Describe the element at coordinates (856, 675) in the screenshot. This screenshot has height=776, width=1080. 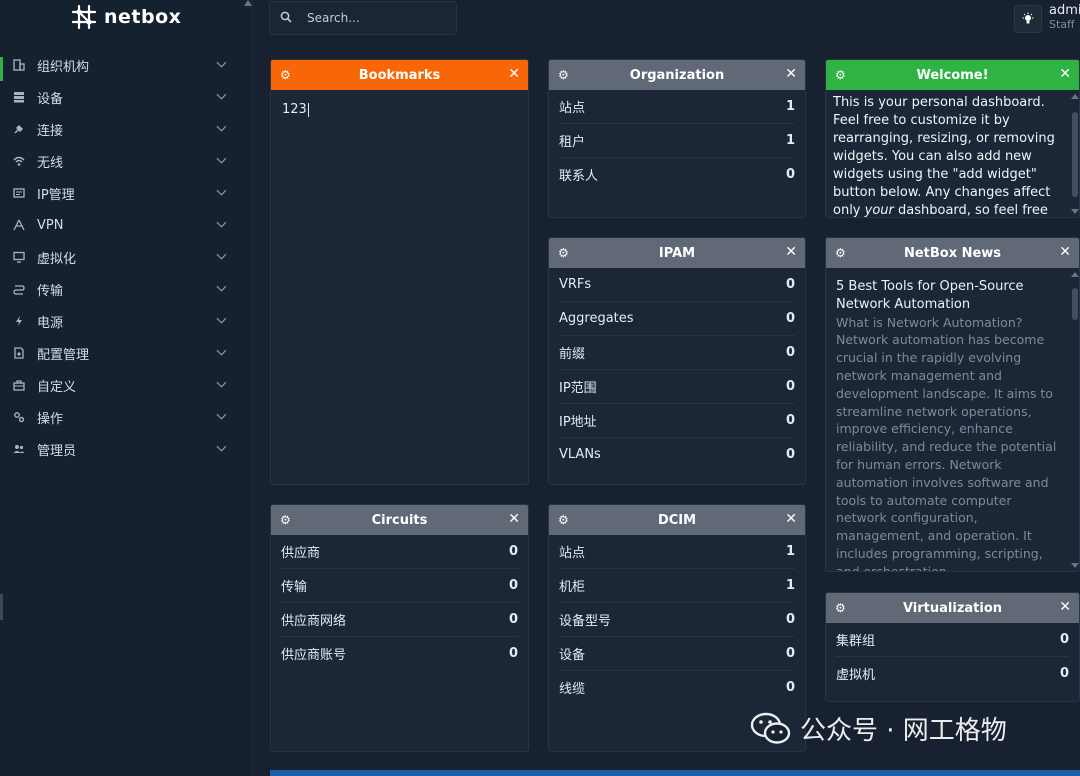
I see `row-label: 虚拟机` at that location.